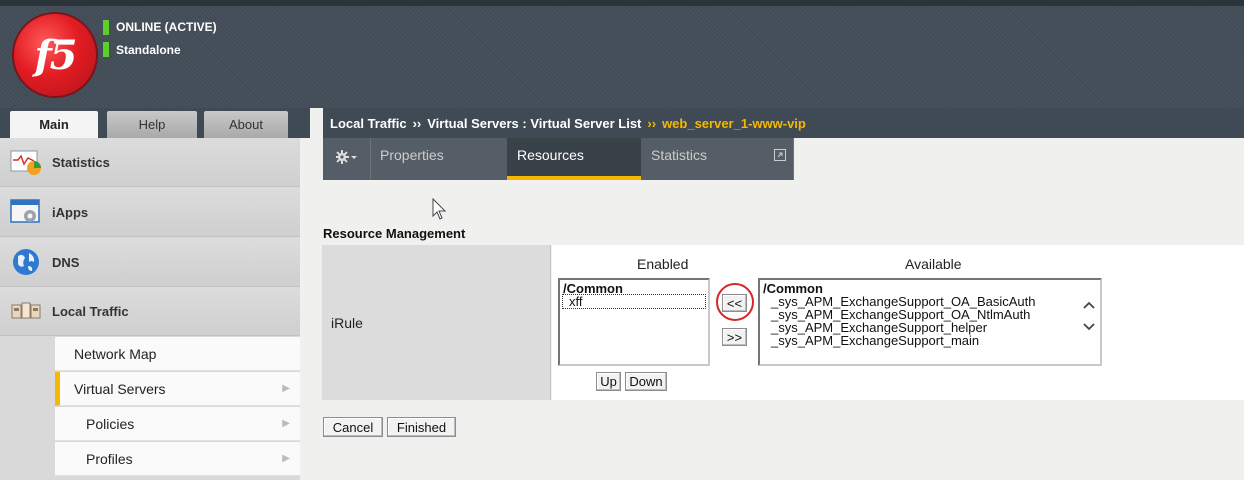 The image size is (1244, 480). What do you see at coordinates (347, 323) in the screenshot?
I see `irule-label: iRule` at bounding box center [347, 323].